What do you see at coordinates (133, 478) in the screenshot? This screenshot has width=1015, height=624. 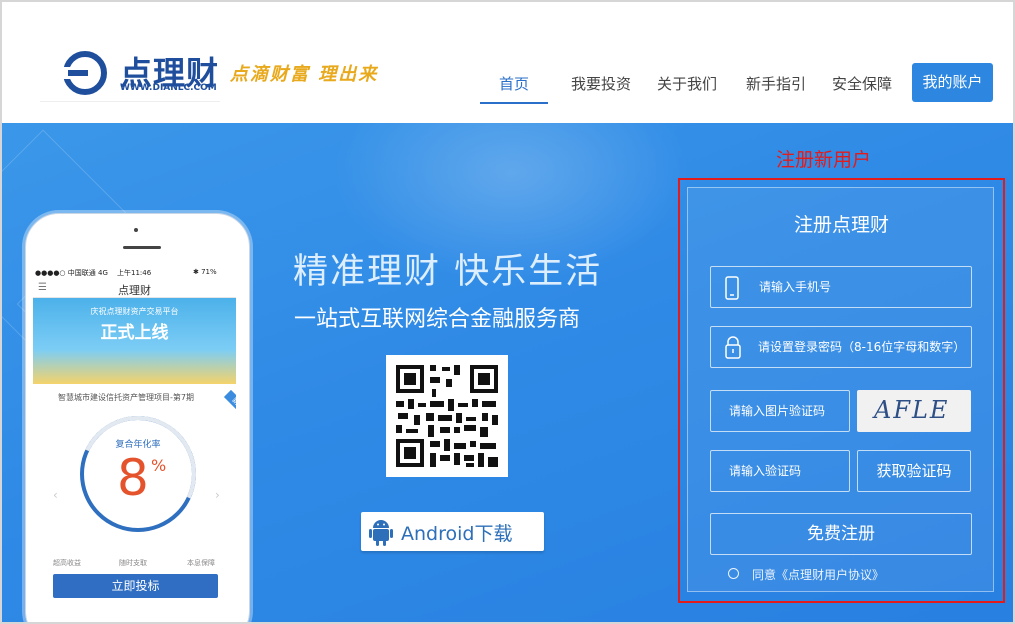 I see `rate-value: 8` at bounding box center [133, 478].